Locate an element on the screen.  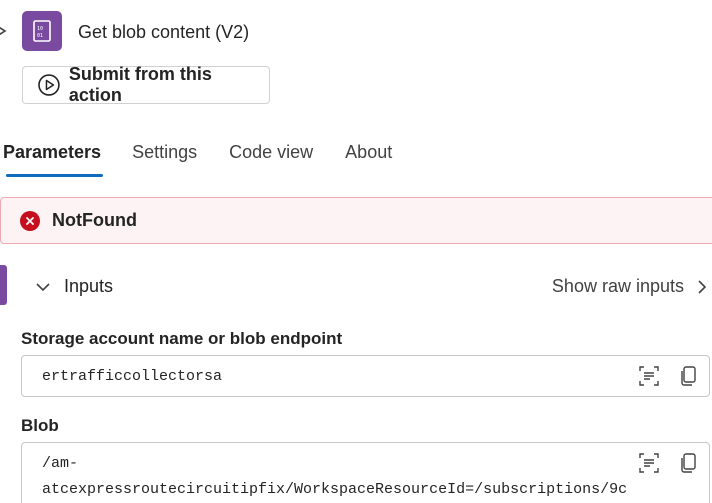
chevron-down-icon is located at coordinates (43, 286).